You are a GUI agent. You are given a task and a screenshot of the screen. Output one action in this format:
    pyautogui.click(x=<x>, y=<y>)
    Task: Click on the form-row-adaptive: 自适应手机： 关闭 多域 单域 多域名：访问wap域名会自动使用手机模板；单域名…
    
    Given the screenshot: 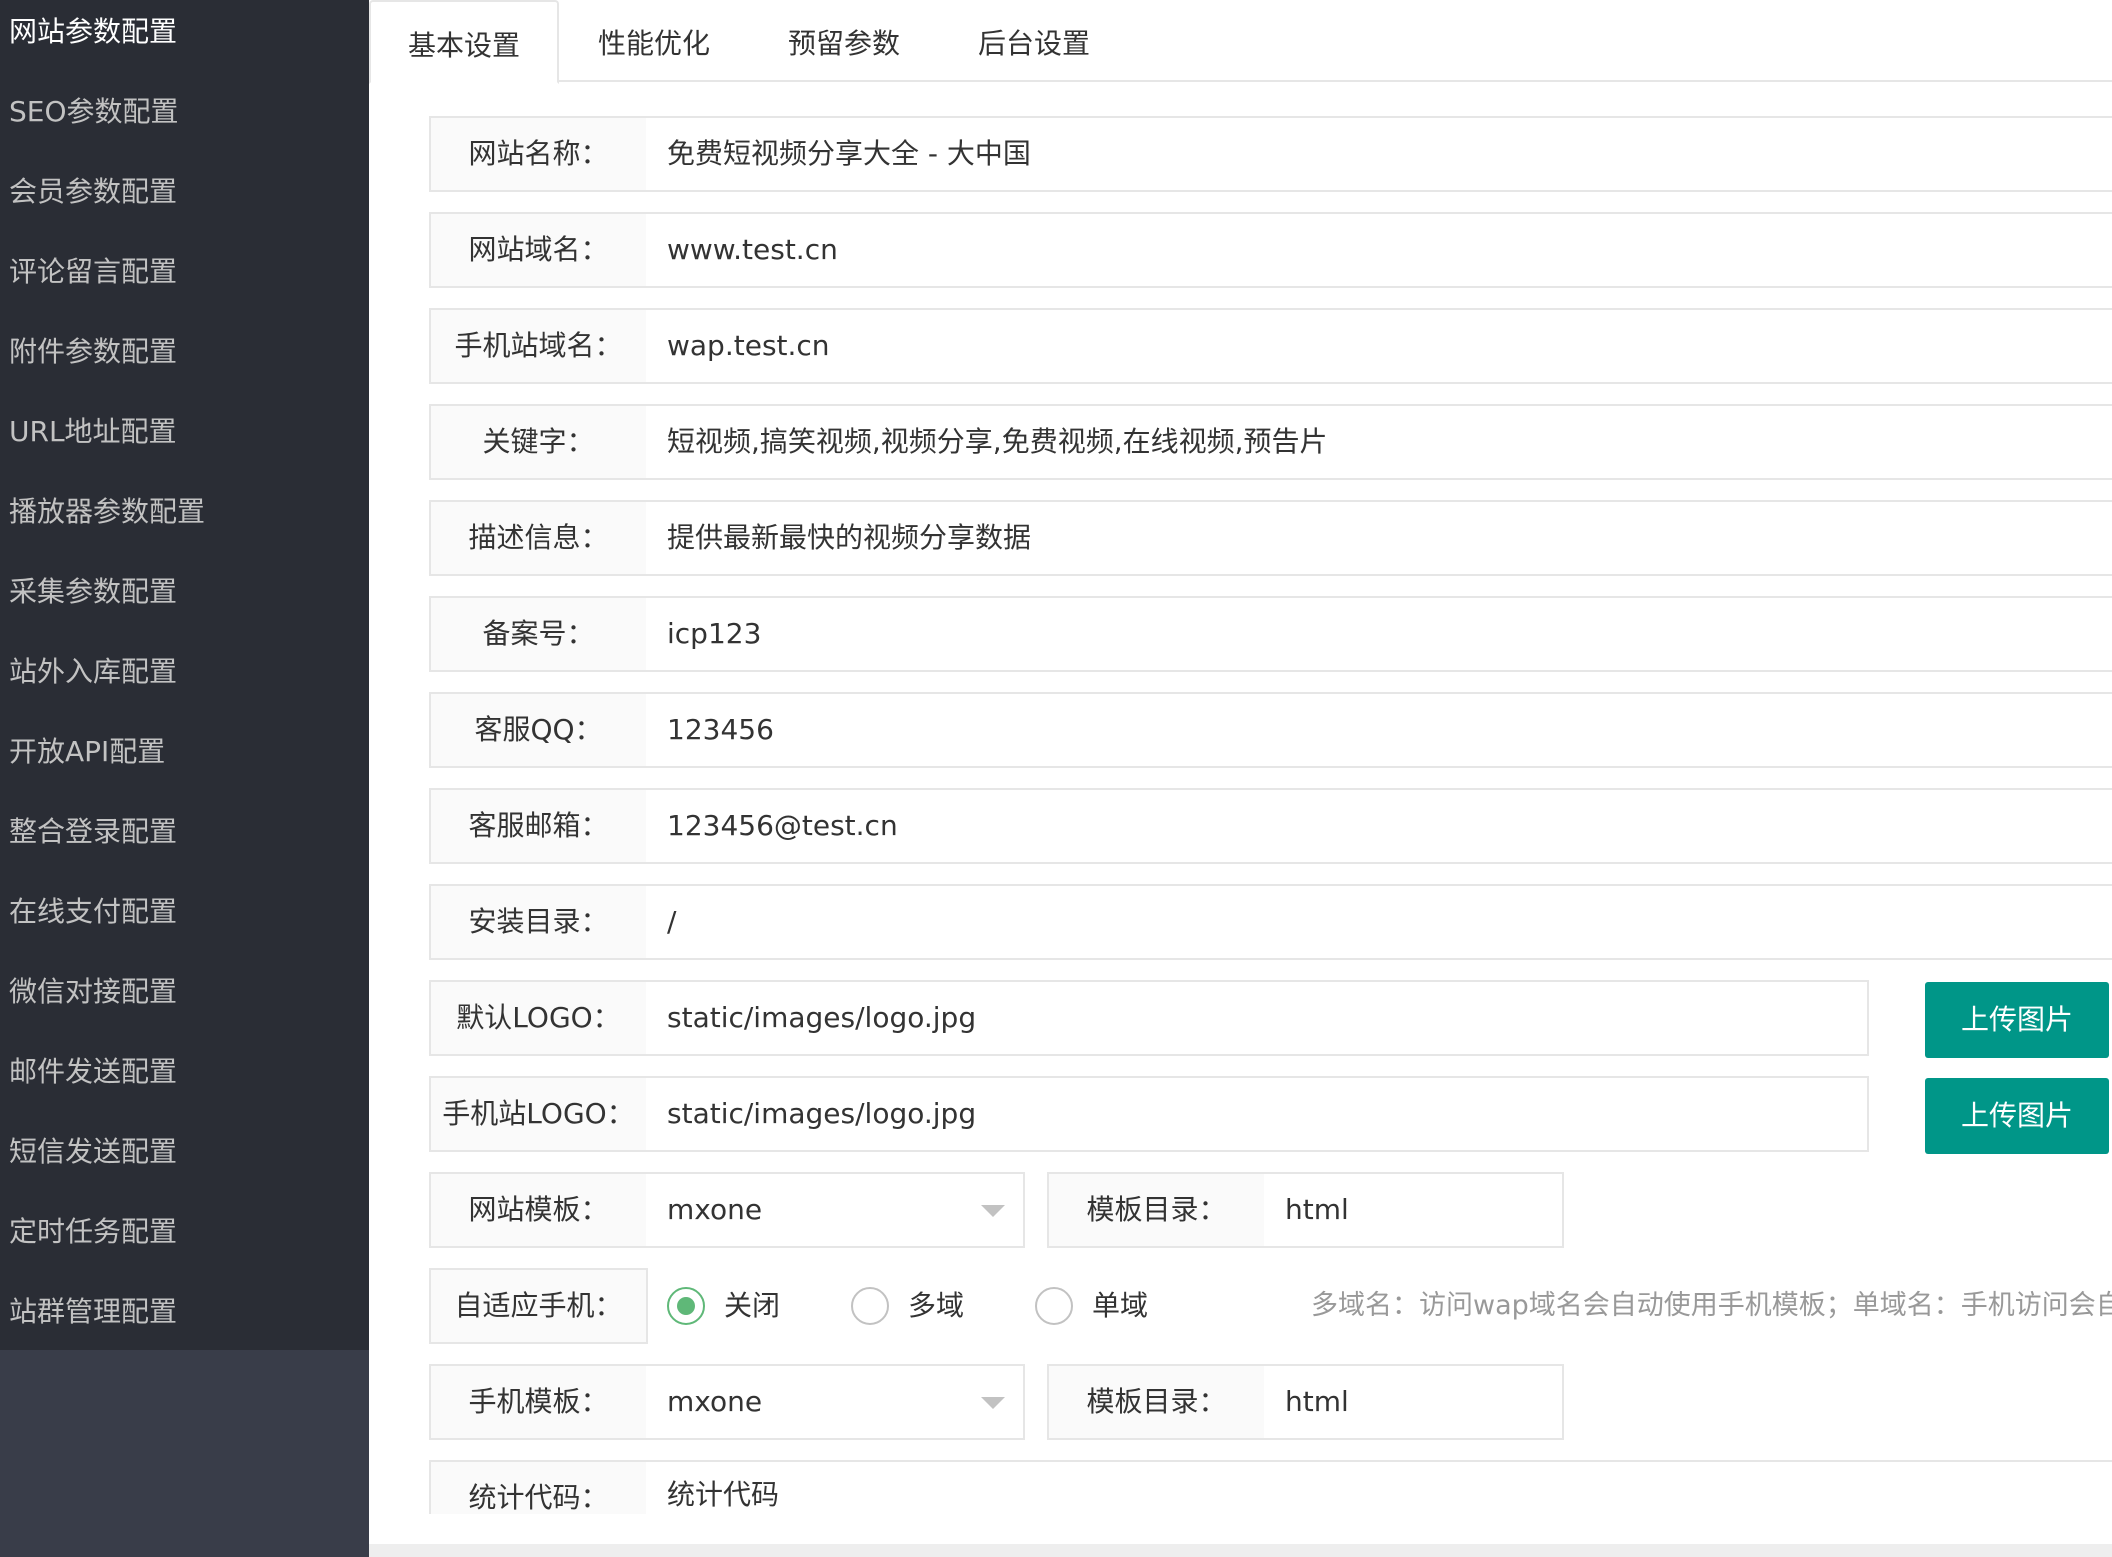 What is the action you would take?
    pyautogui.click(x=1270, y=1306)
    